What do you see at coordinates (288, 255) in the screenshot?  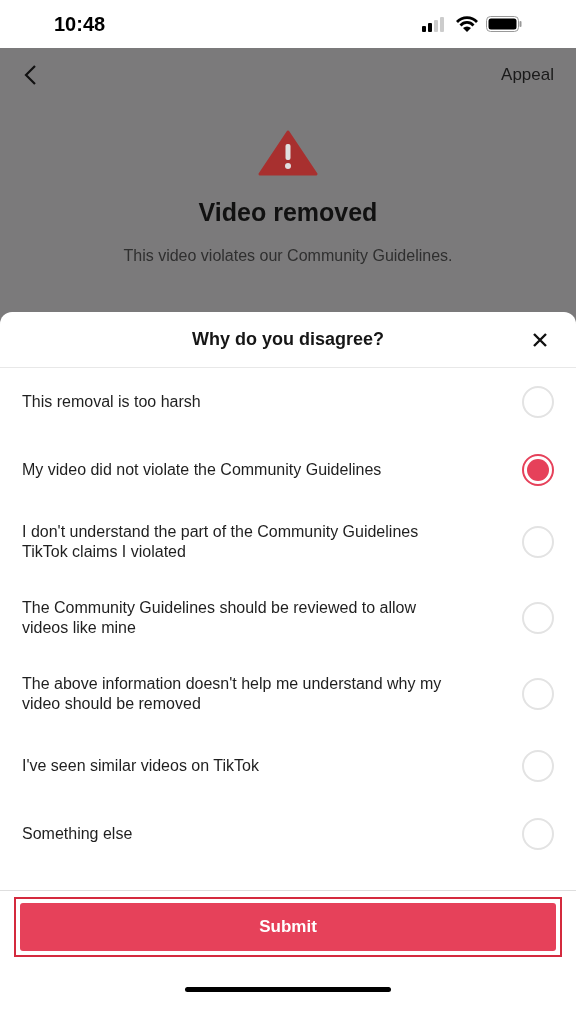 I see `page-subtitle: This video violates our Community Guidelines.` at bounding box center [288, 255].